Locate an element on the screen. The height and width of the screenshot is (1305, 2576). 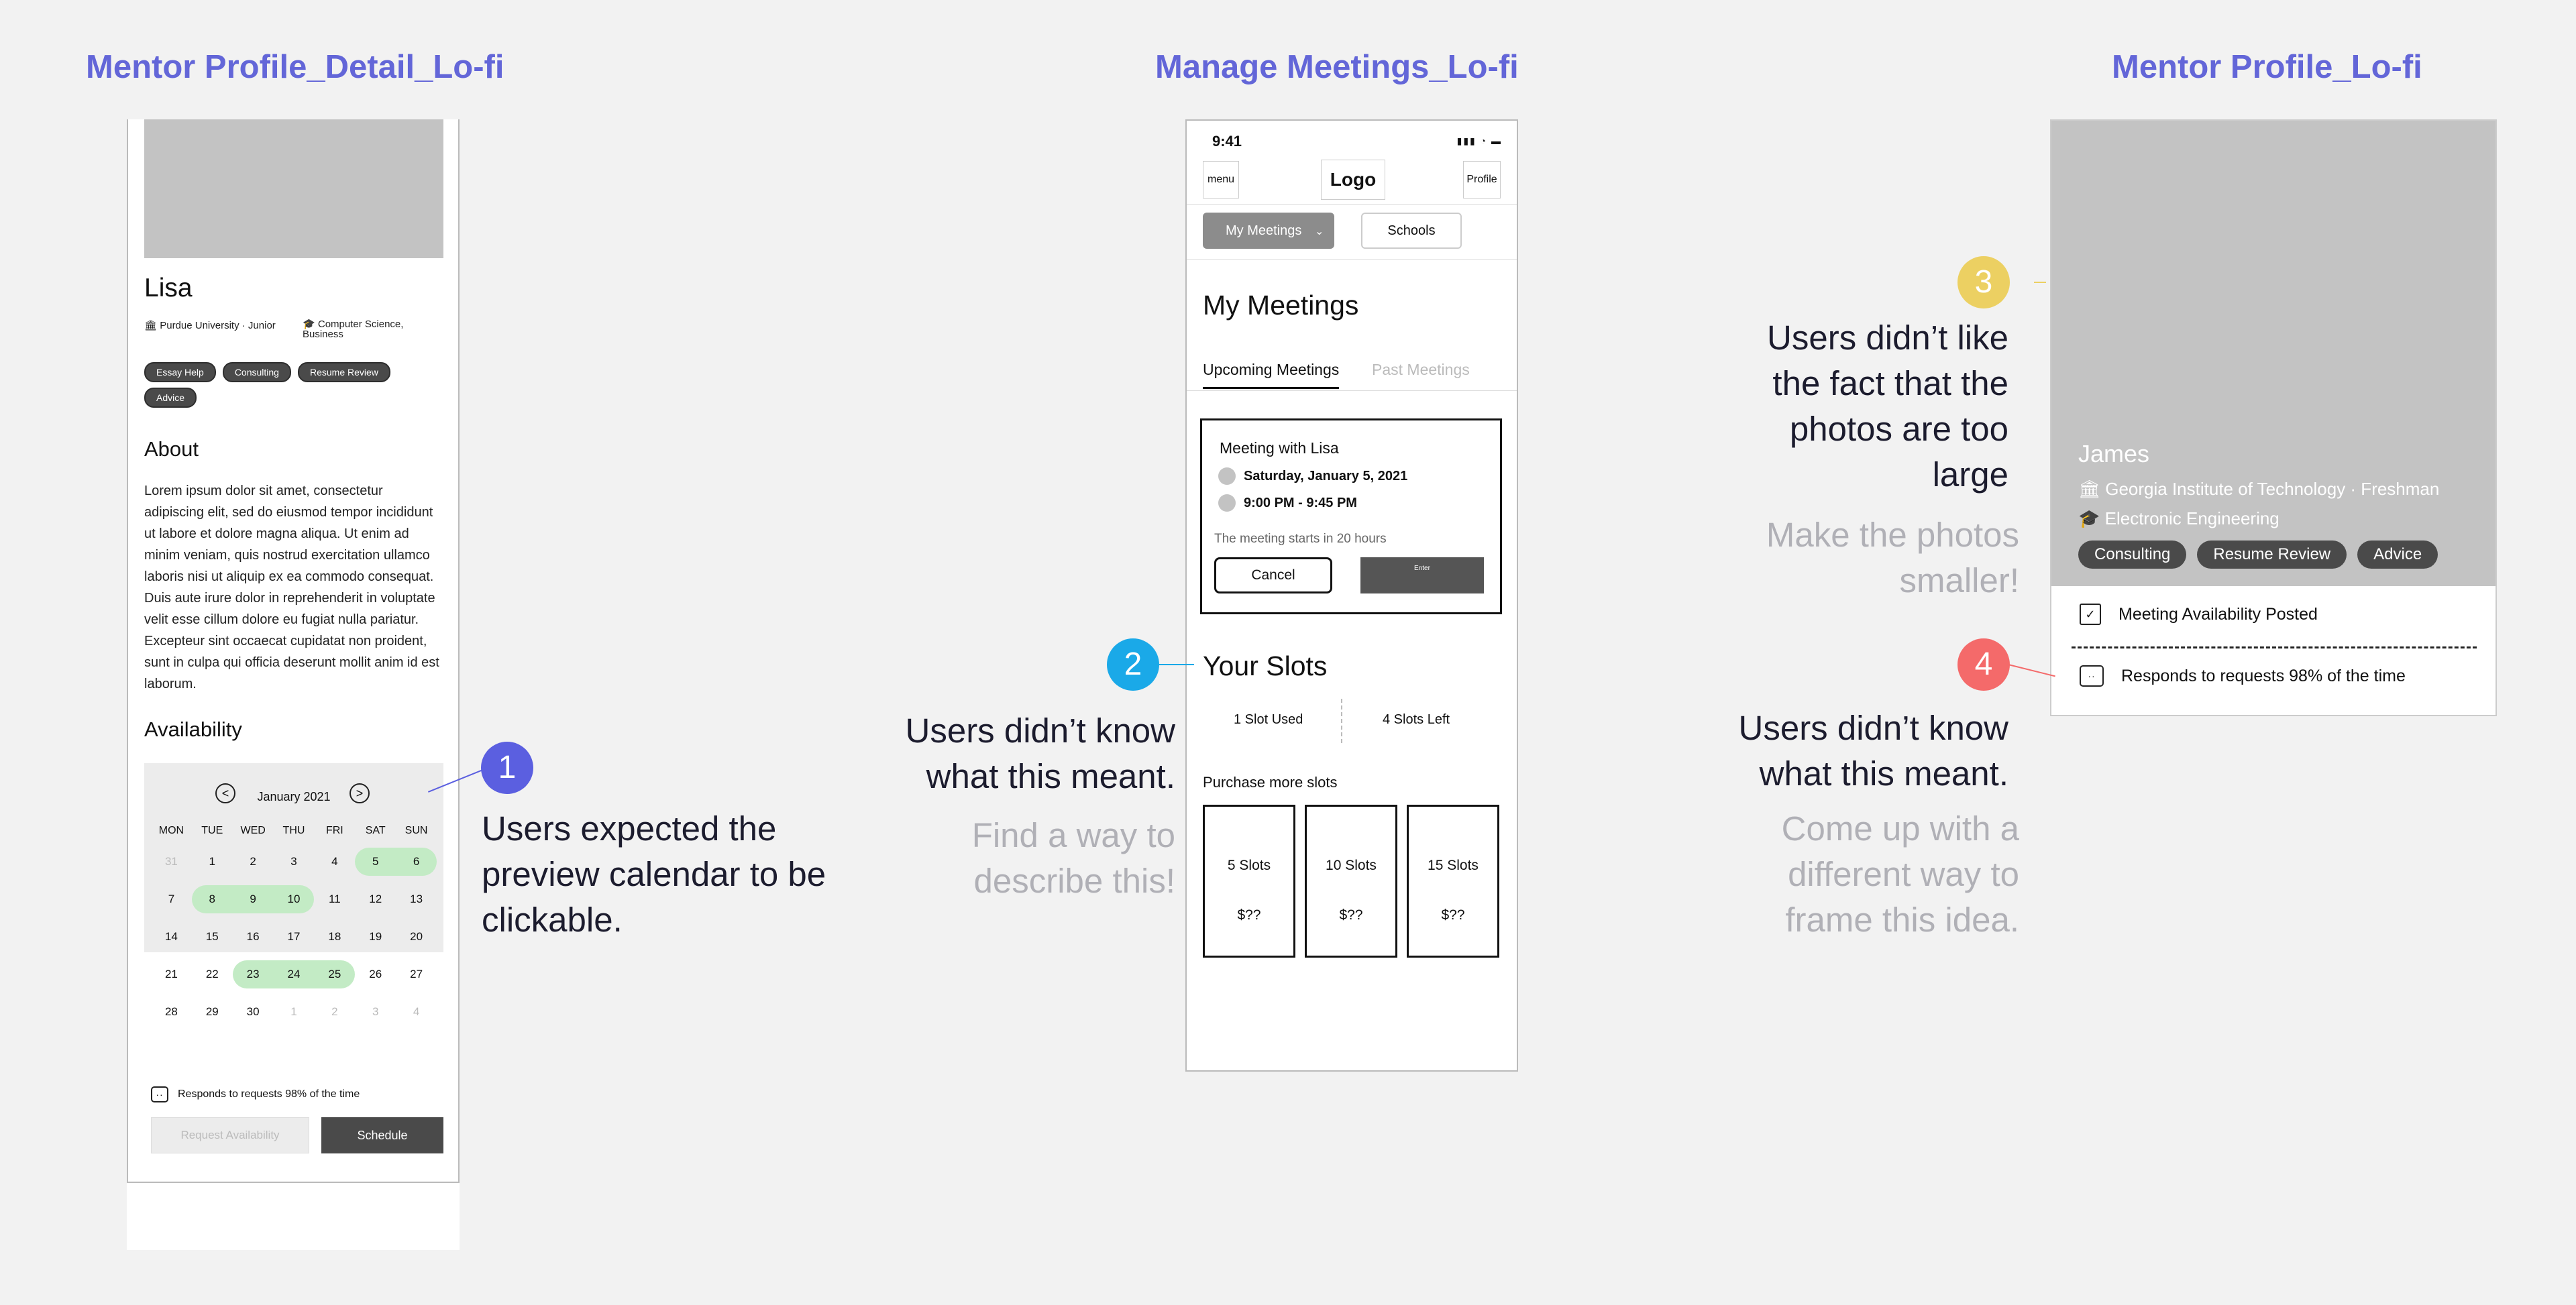
calendar-day: 16 is located at coordinates (253, 937).